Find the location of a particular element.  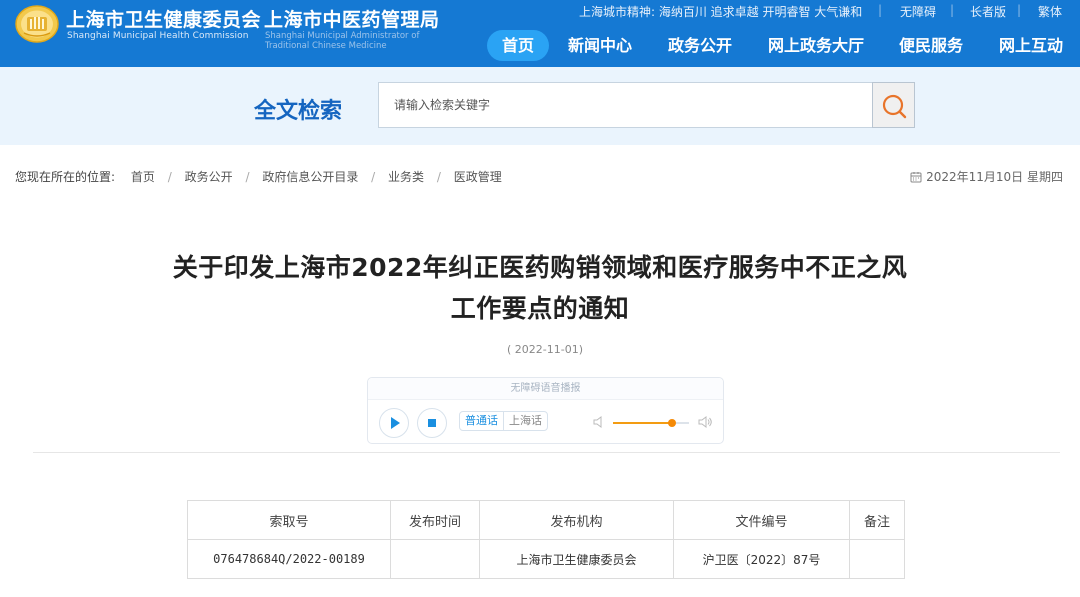

cell-remarks is located at coordinates (877, 559).